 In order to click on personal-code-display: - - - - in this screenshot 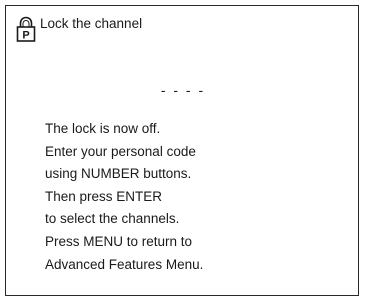, I will do `click(183, 90)`.